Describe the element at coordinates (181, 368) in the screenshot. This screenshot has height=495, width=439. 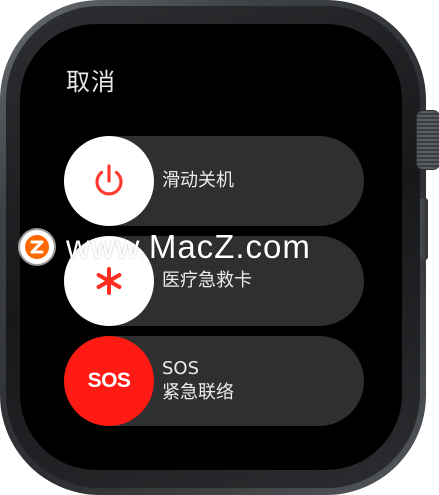
I see `sos-label-title: SOS` at that location.